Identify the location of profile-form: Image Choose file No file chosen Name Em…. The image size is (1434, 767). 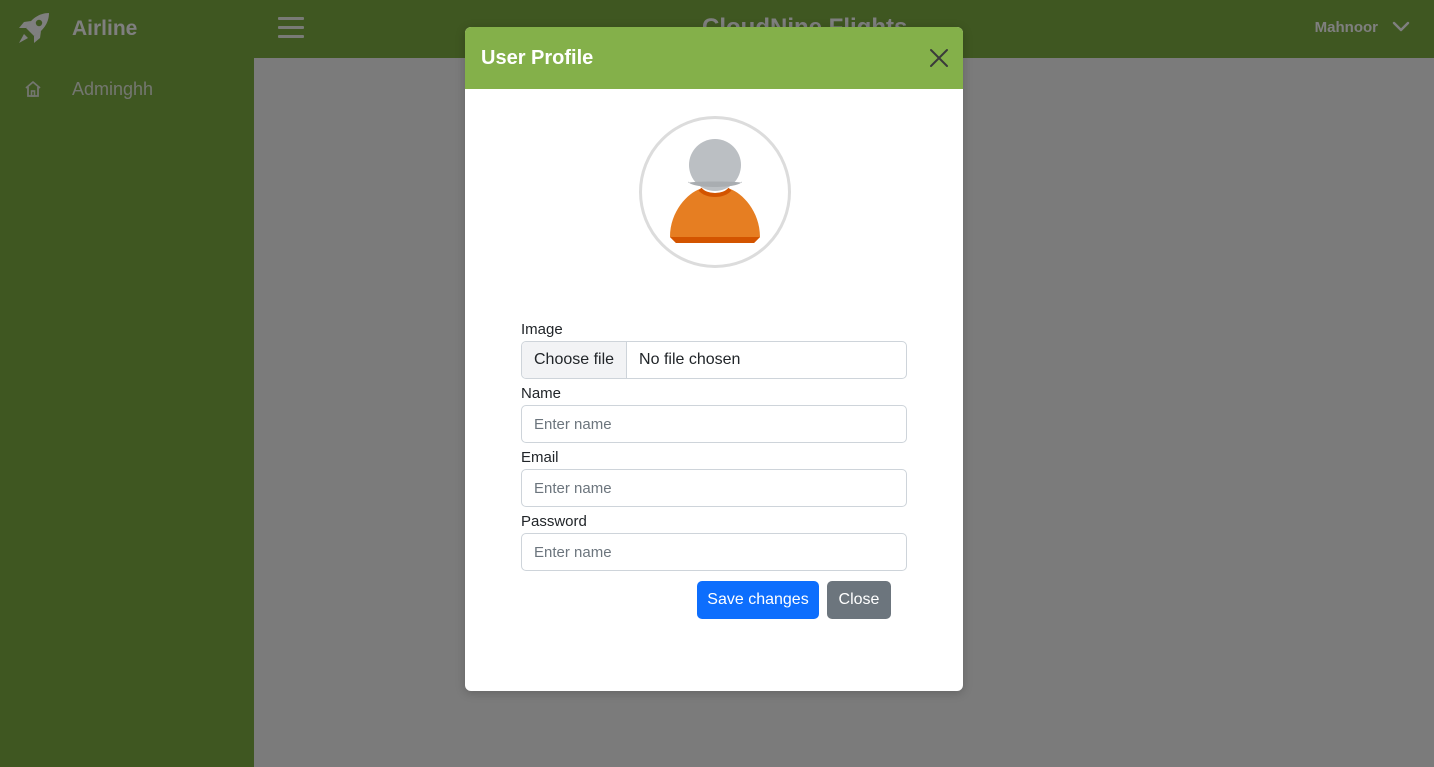
(714, 446).